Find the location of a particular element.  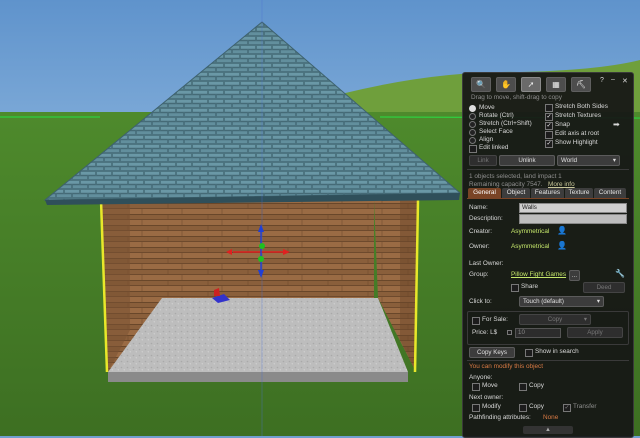

price-field: 10 is located at coordinates (538, 333).